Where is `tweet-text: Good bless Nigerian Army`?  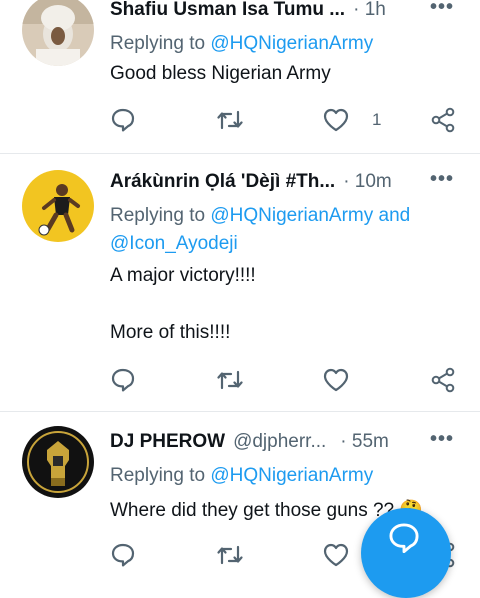
tweet-text: Good bless Nigerian Army is located at coordinates (220, 73).